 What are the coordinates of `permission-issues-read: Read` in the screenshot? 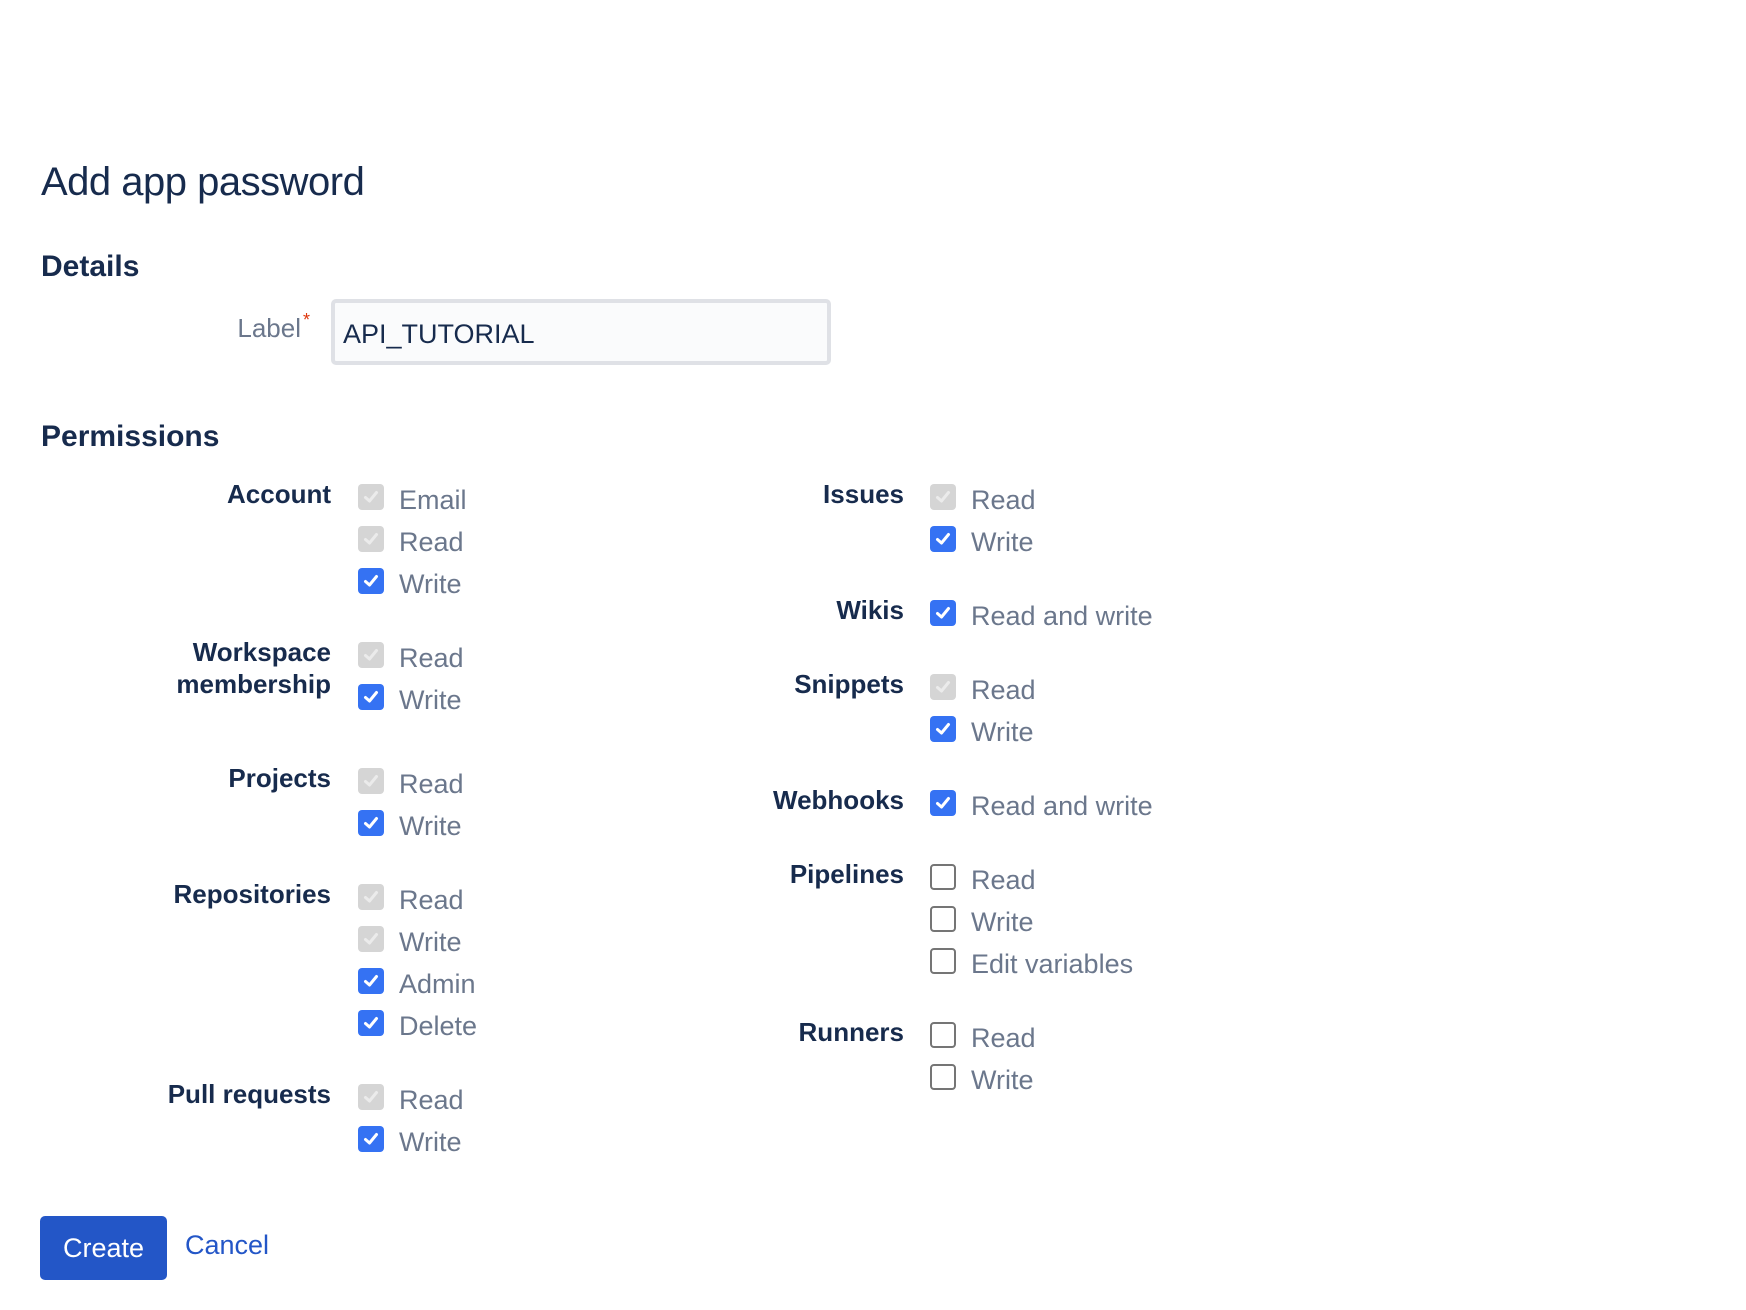 It's located at (983, 498).